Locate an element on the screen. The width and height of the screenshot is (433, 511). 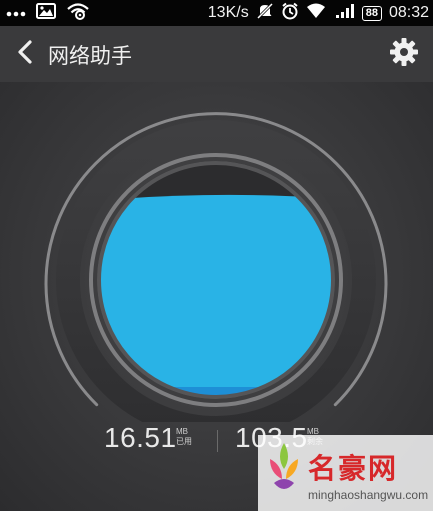
chevron-left-icon is located at coordinates (25, 54).